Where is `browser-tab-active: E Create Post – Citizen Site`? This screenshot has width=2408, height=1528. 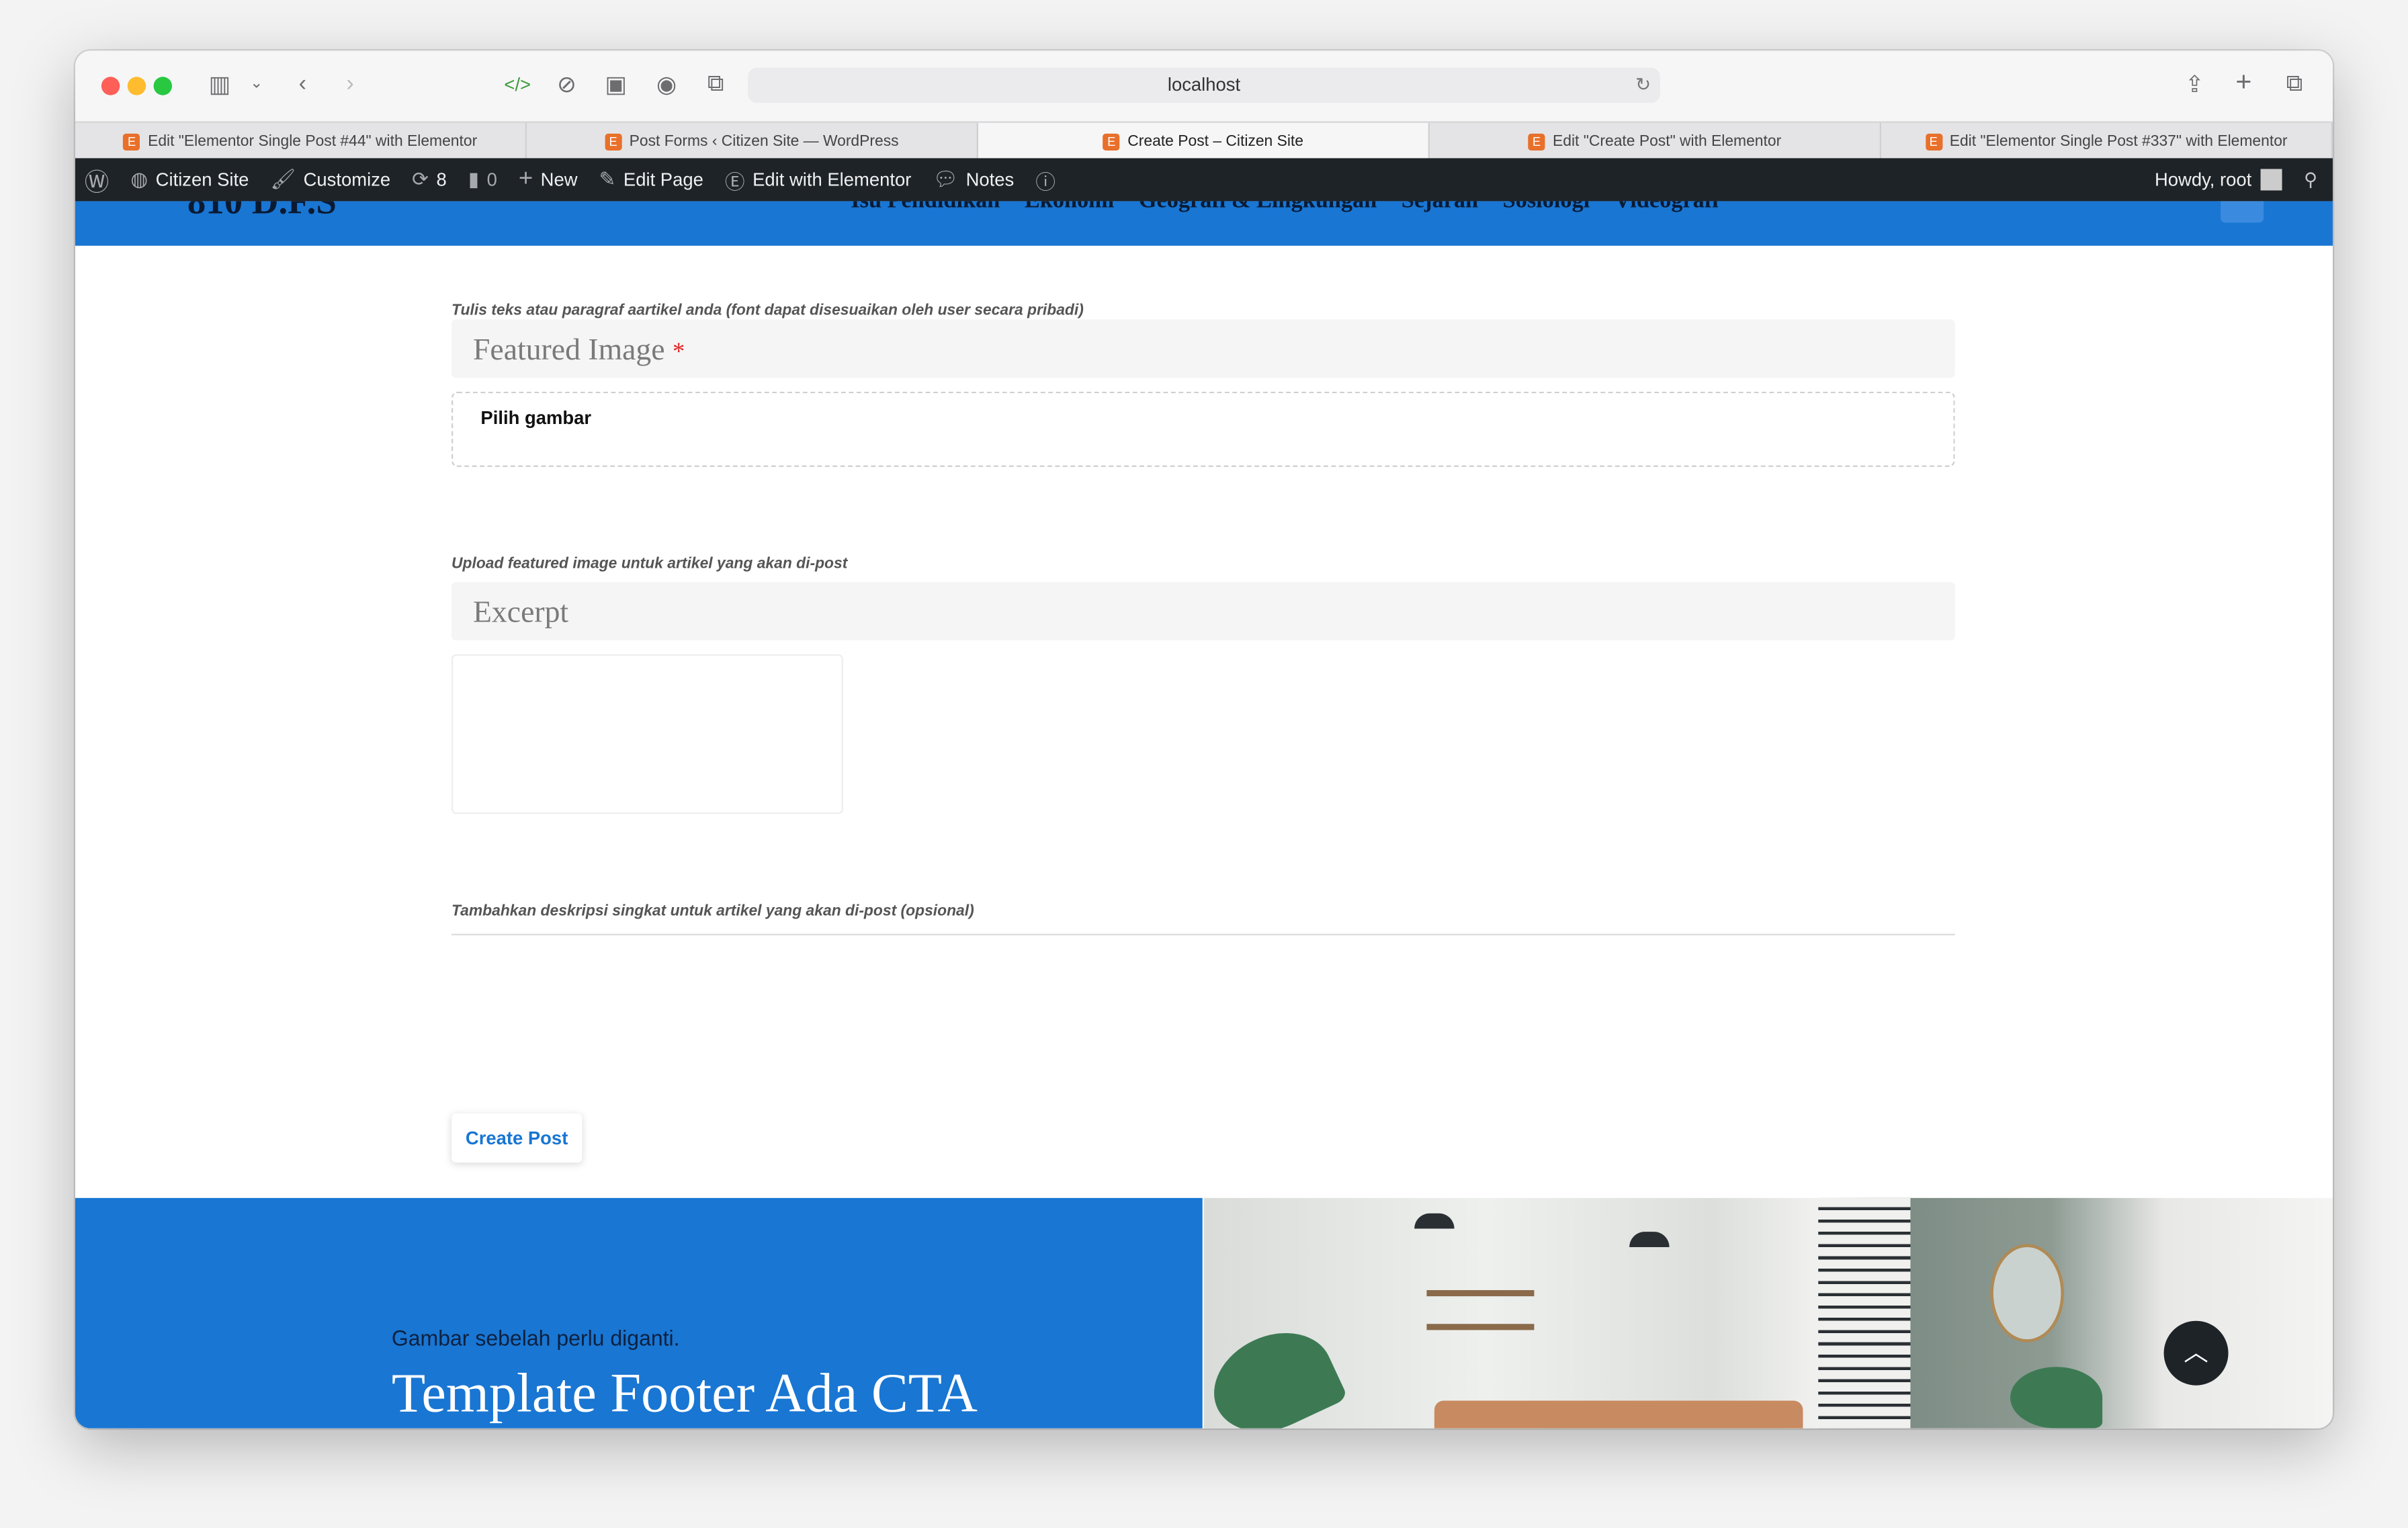
browser-tab-active: E Create Post – Citizen Site is located at coordinates (1204, 141).